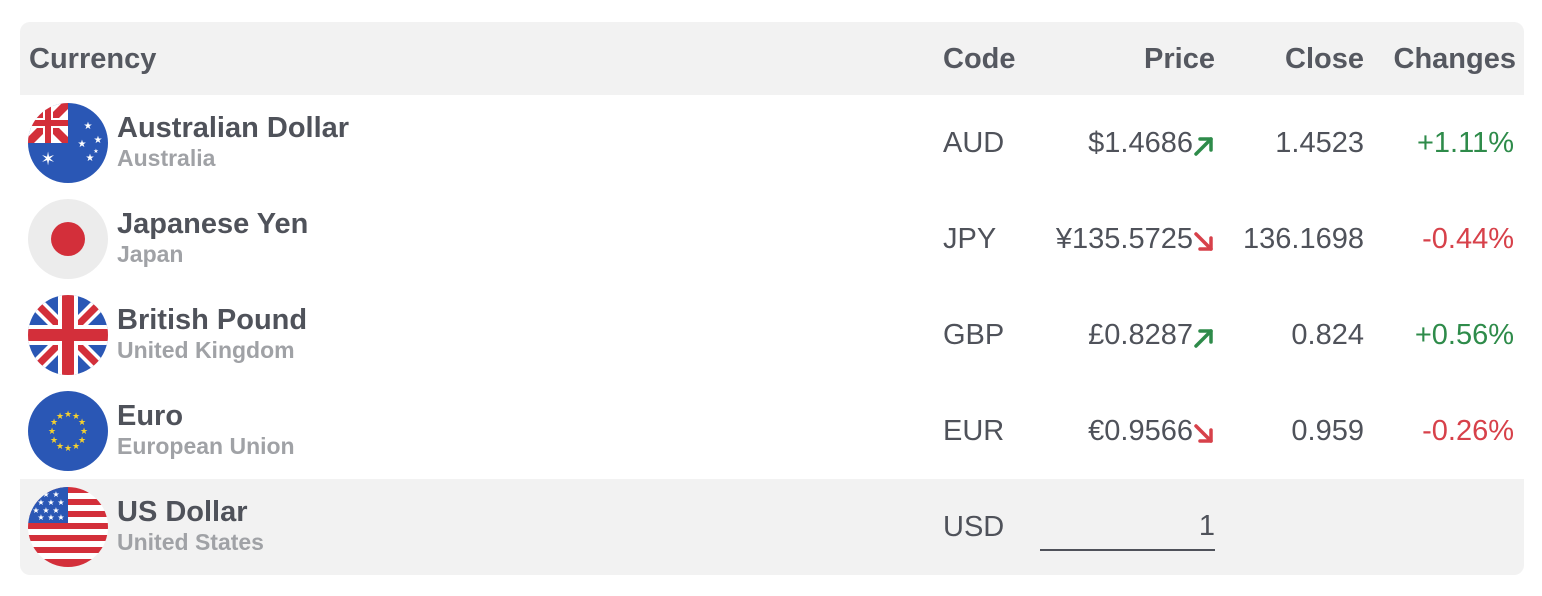  I want to click on australia-flag-icon: ✶ ★ ★ ★ ★ ★, so click(68, 143).